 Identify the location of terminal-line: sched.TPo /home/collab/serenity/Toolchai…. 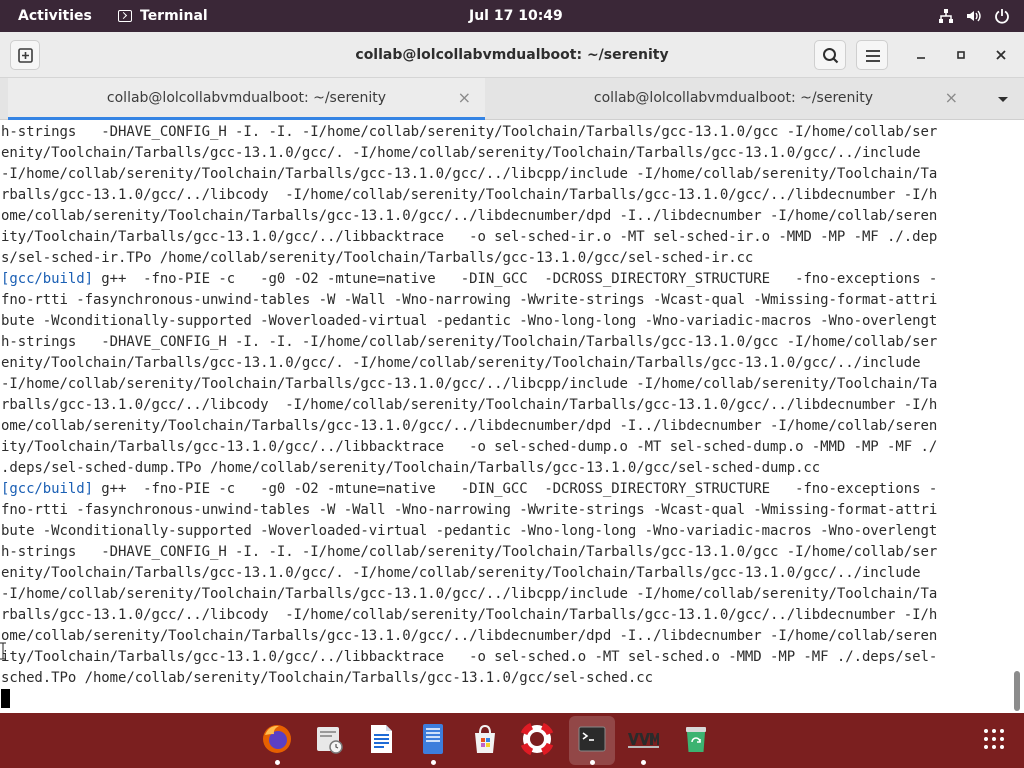
(327, 678).